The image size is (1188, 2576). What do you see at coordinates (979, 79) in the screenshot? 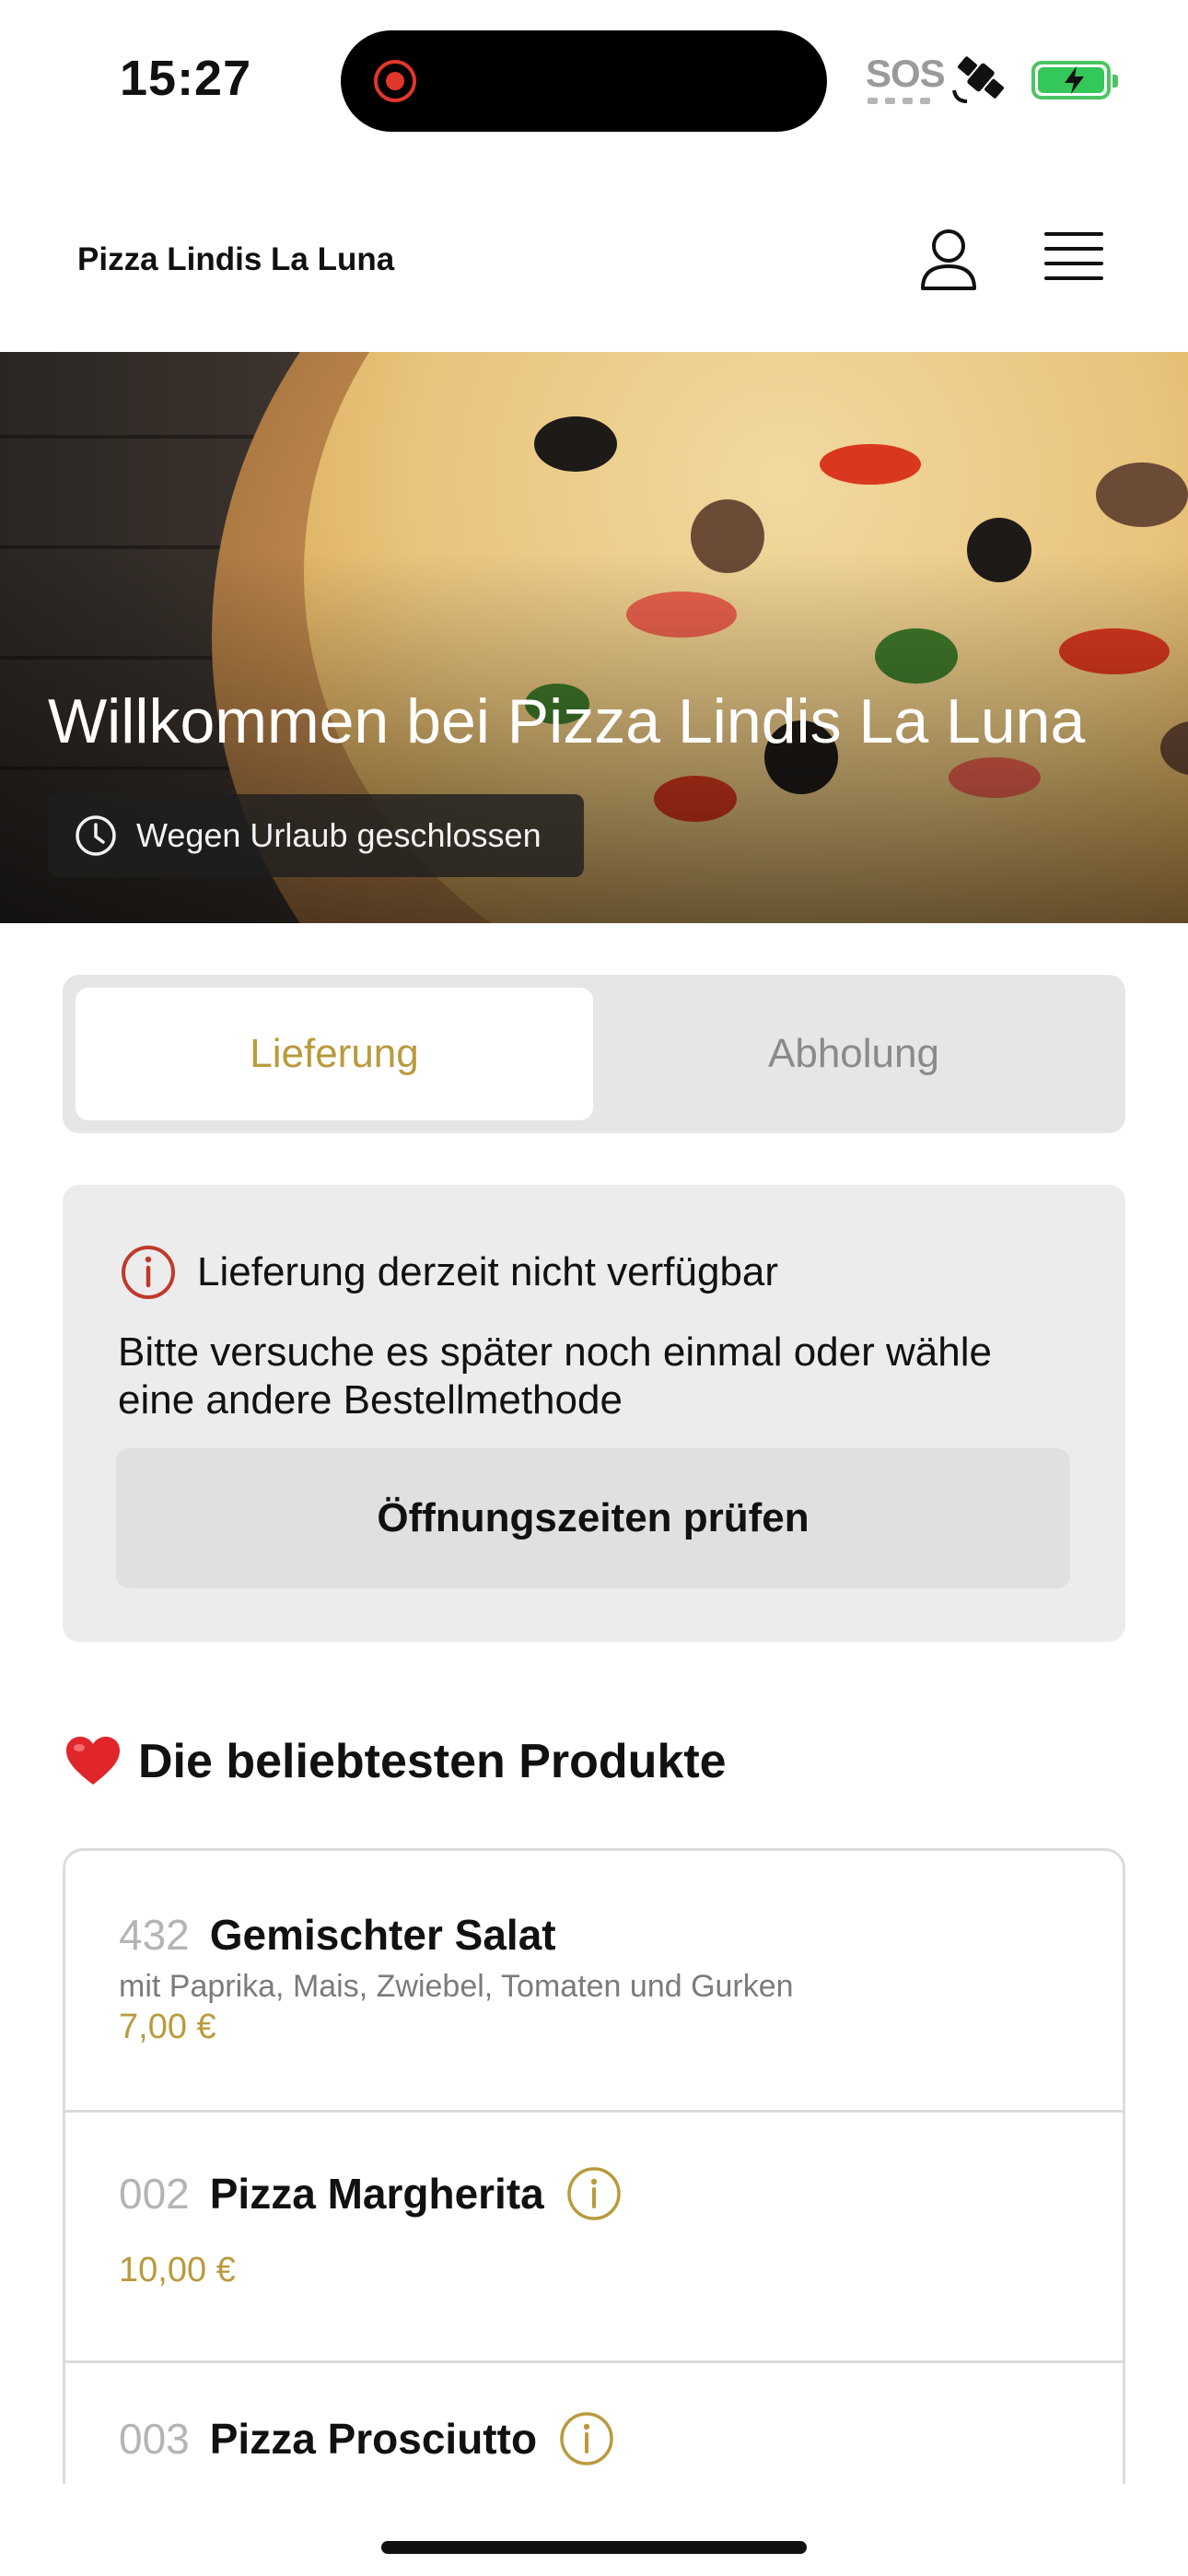
I see `satellite-icon` at bounding box center [979, 79].